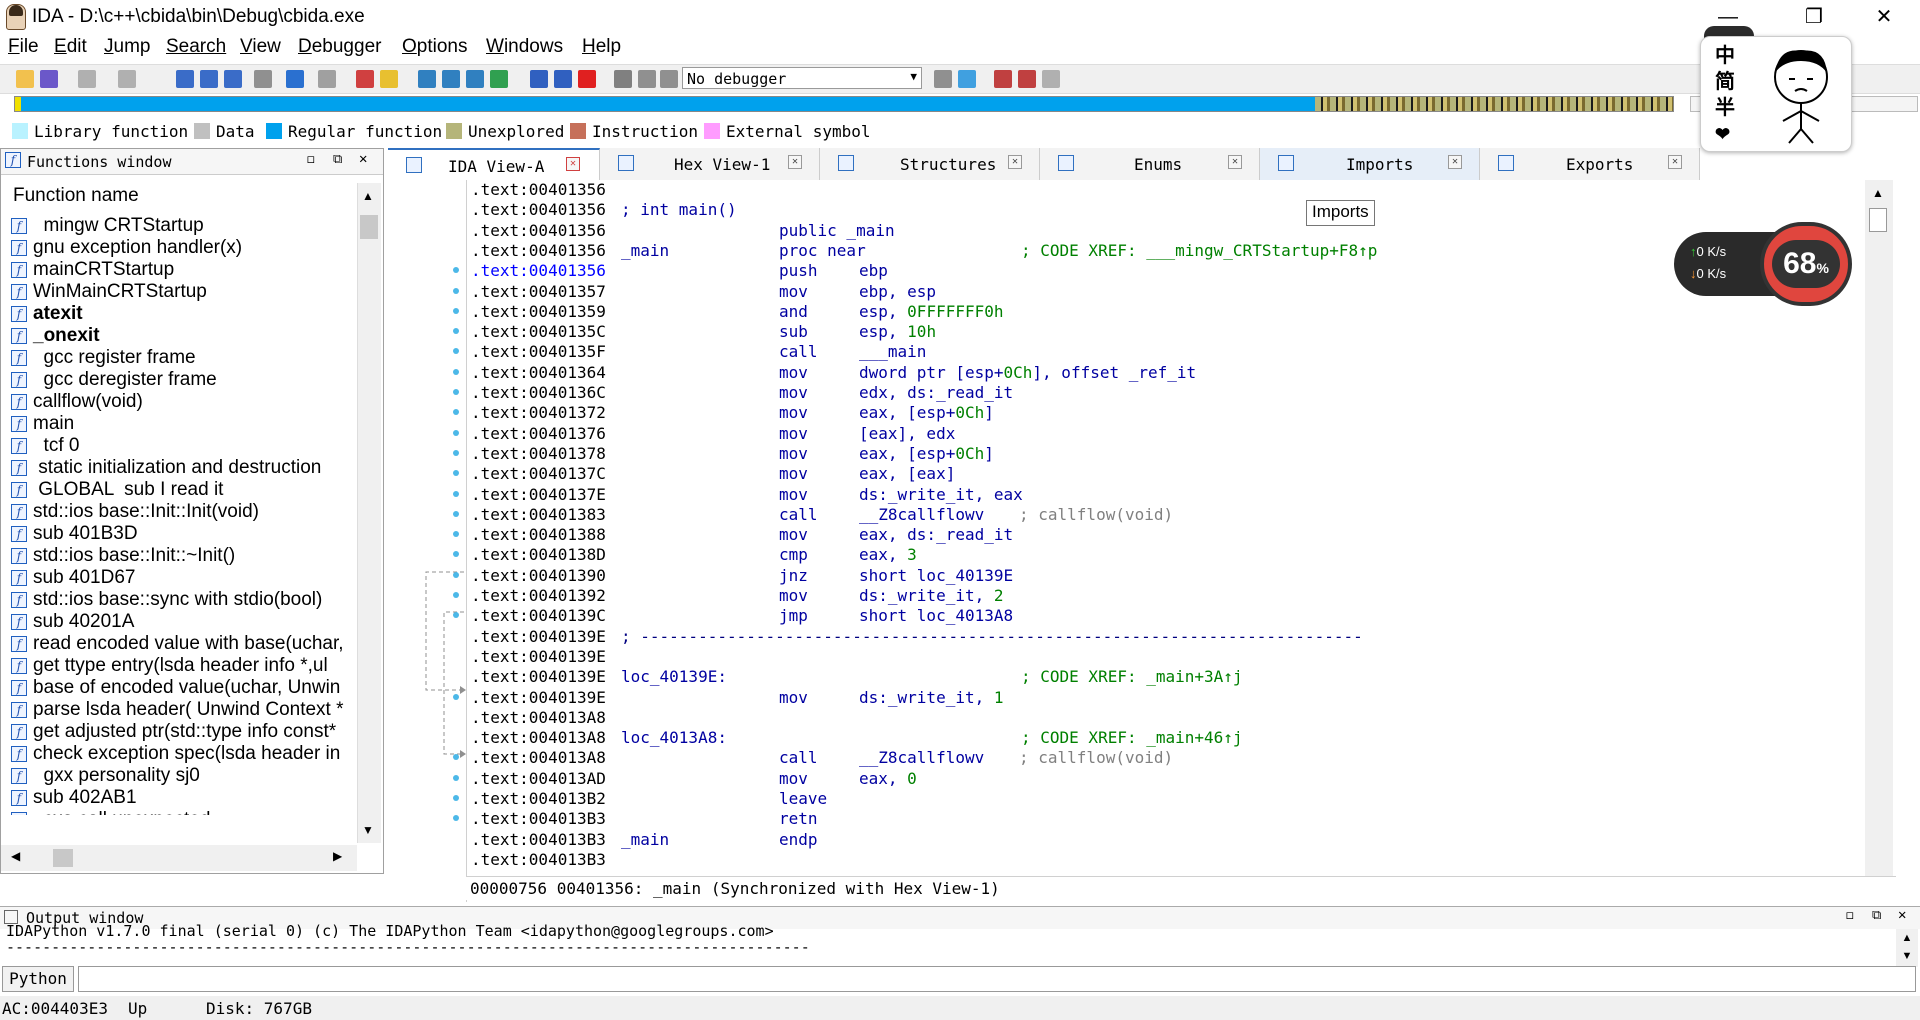  I want to click on search-immediate-icon, so click(233, 79).